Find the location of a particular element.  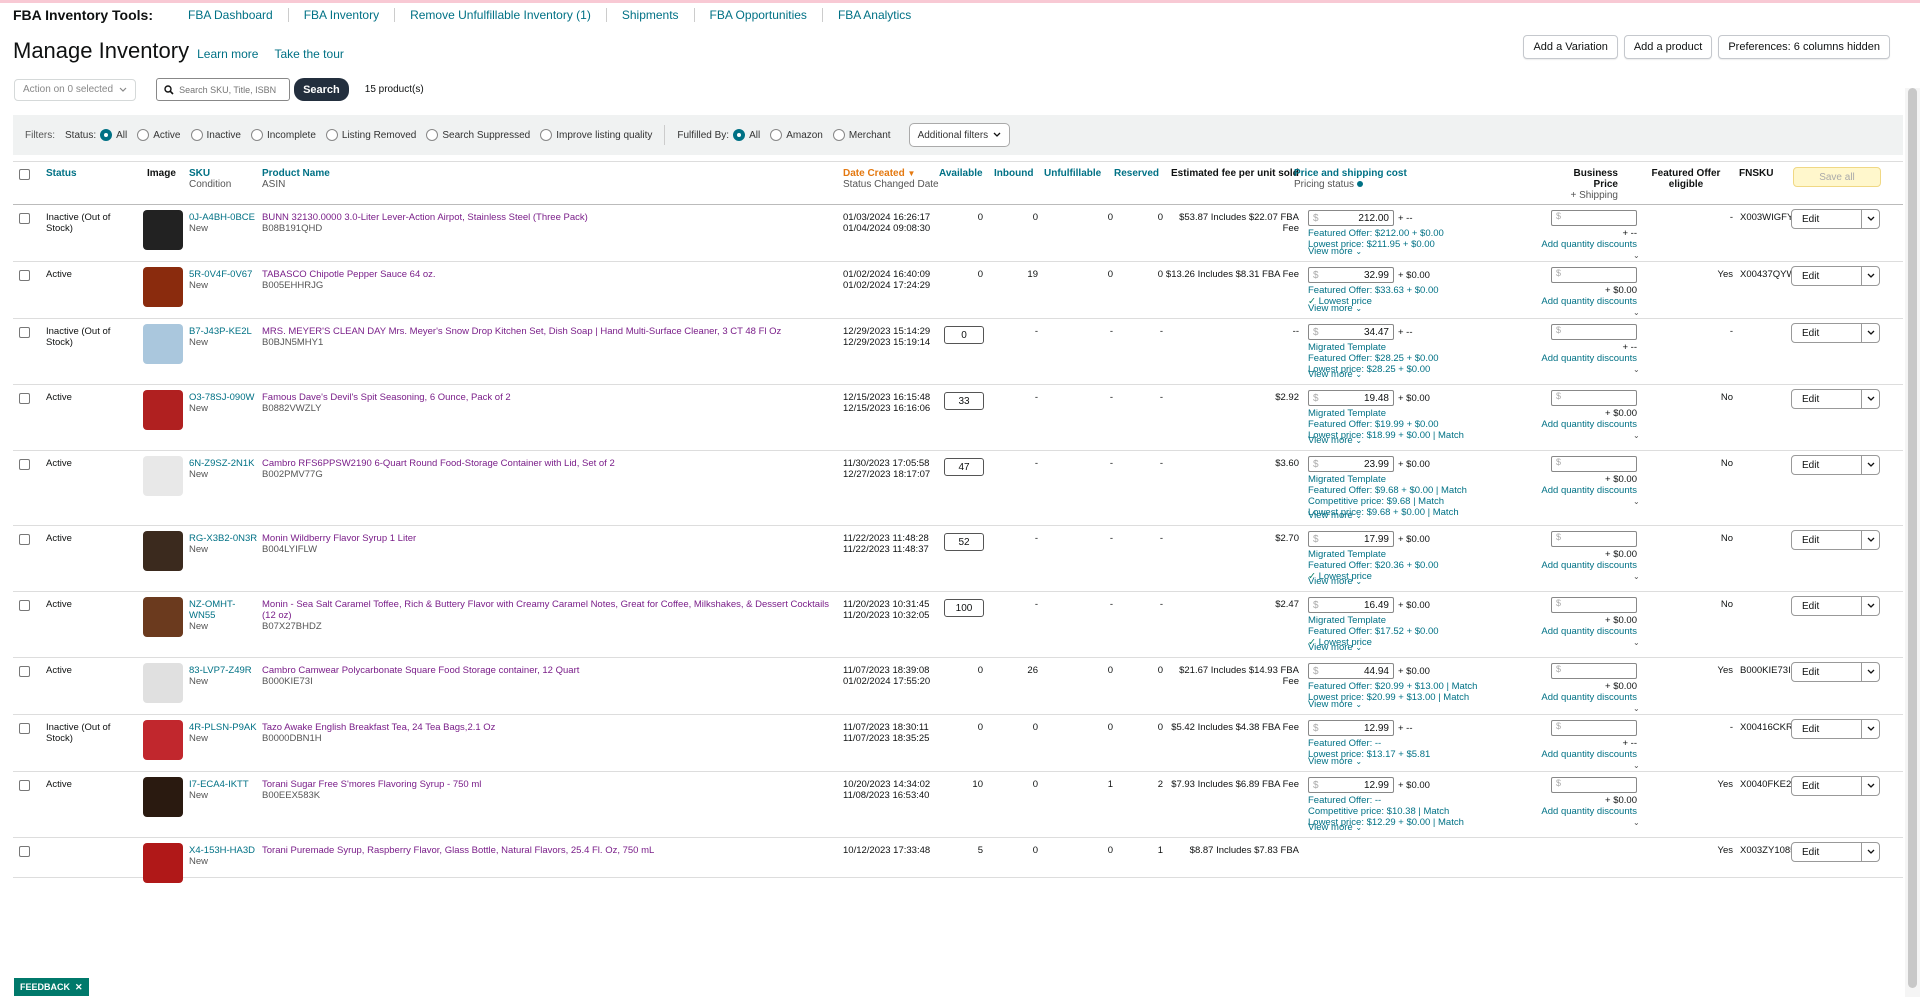

col-product-name: Product Name ASIN is located at coordinates (296, 179).